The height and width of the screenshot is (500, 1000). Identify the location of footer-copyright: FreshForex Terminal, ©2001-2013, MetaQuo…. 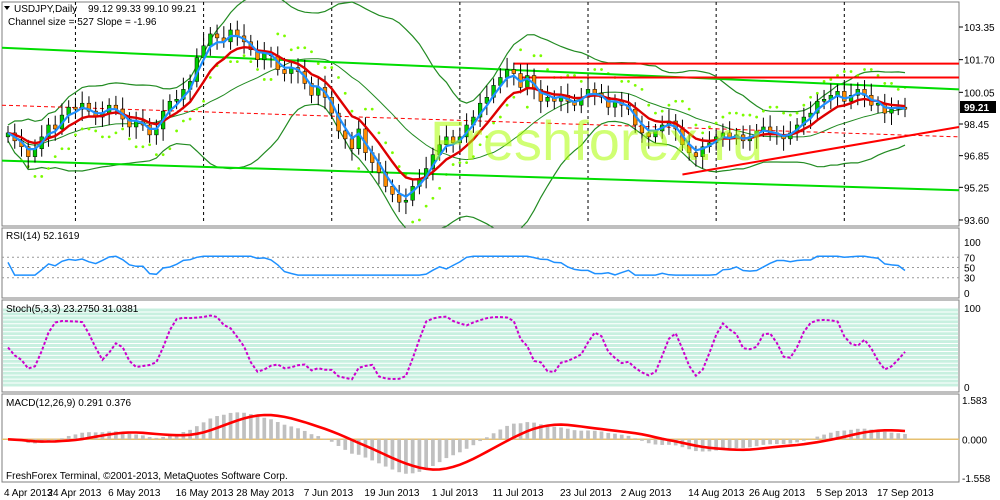
(147, 476).